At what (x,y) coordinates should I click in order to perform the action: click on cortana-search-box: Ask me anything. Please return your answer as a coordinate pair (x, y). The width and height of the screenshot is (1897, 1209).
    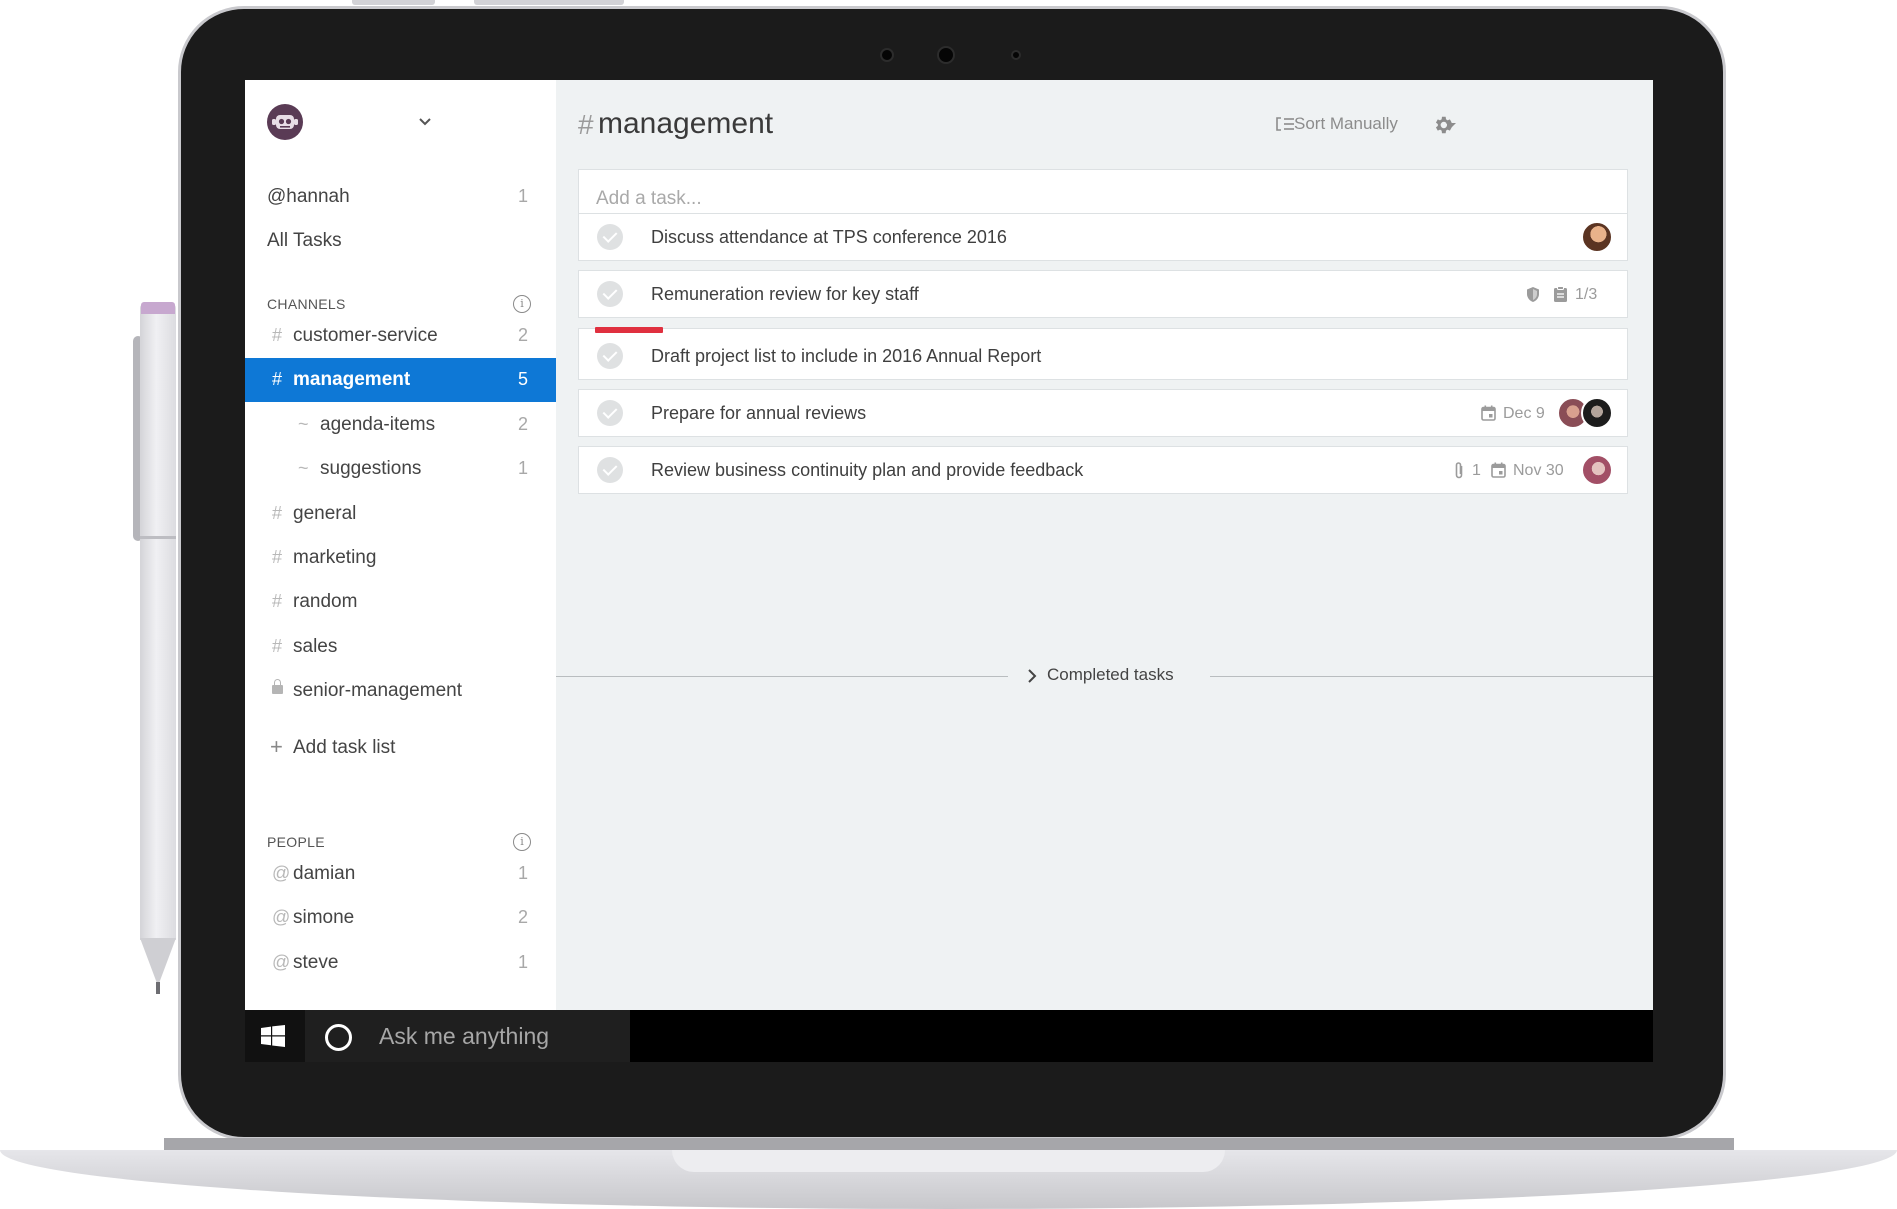
    Looking at the image, I should click on (467, 1036).